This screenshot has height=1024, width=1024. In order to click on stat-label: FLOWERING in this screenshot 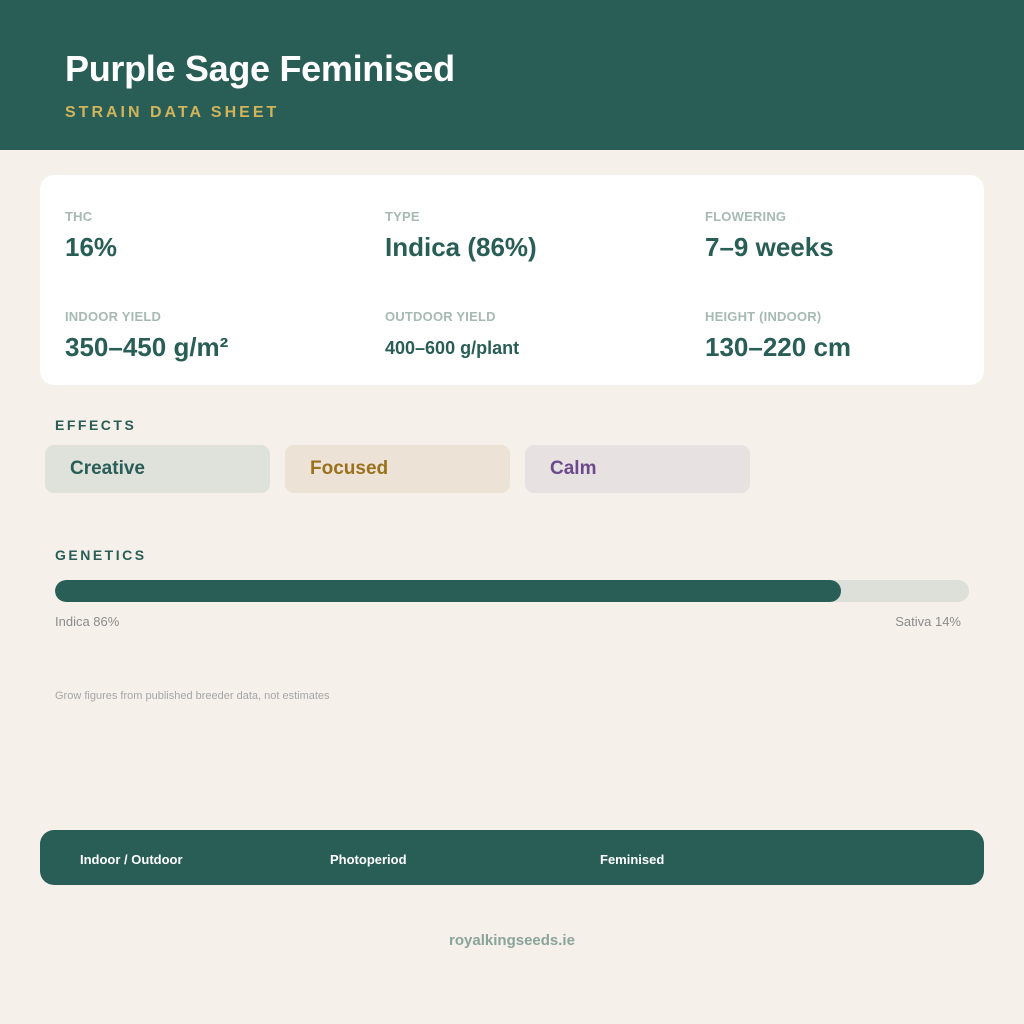, I will do `click(746, 216)`.